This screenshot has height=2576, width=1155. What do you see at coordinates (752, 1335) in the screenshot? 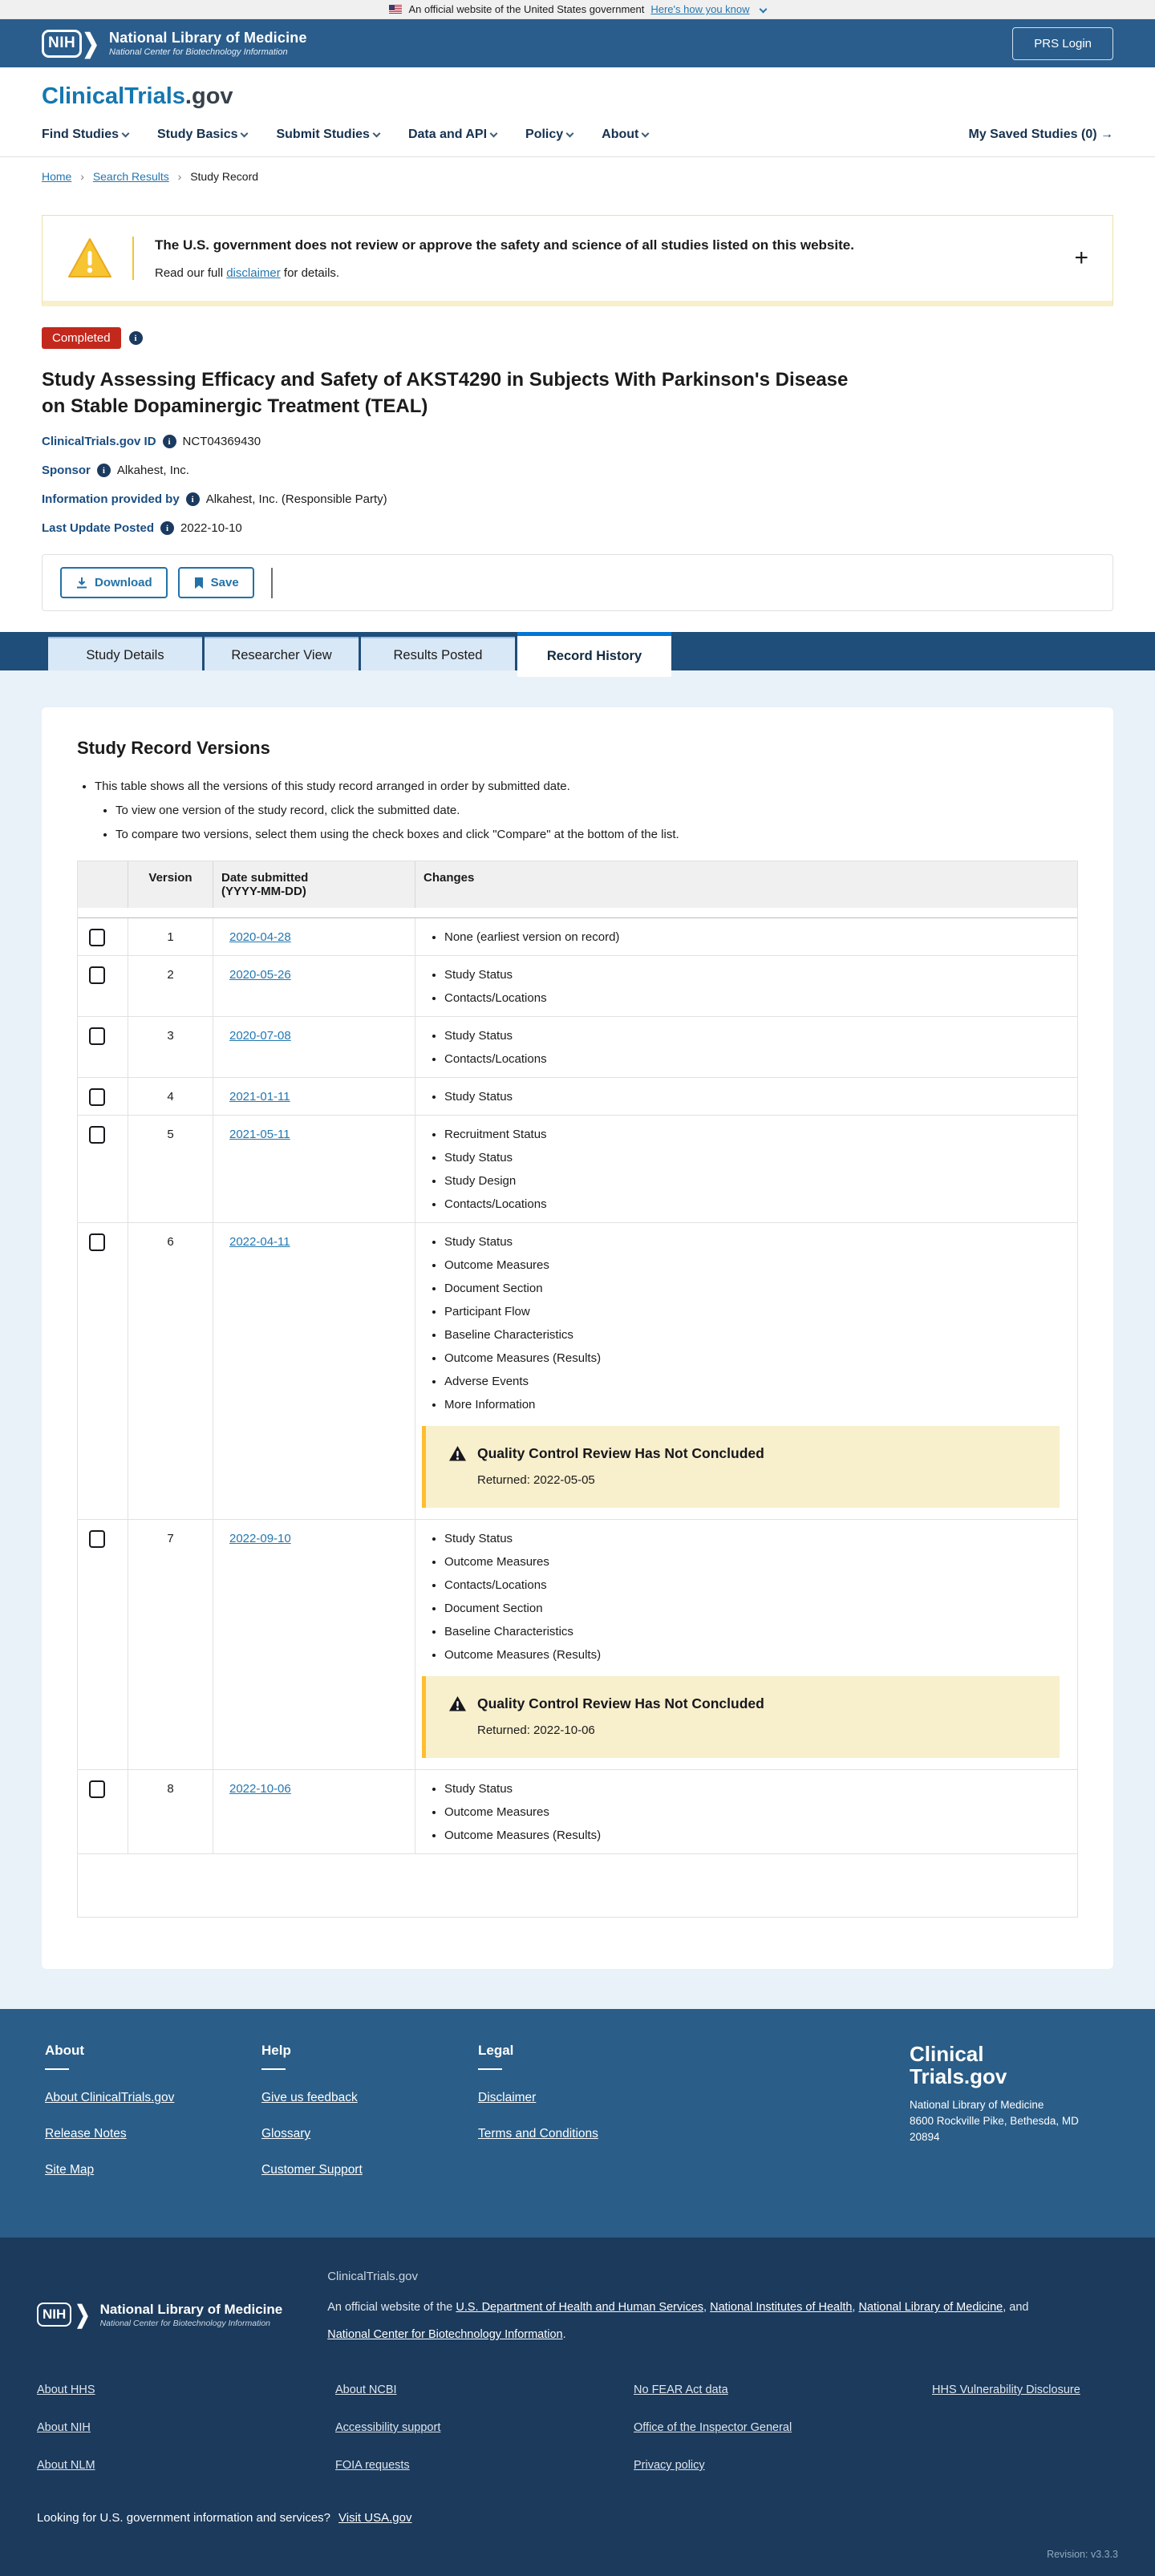
I see `change-item: Baseline Characteristics` at bounding box center [752, 1335].